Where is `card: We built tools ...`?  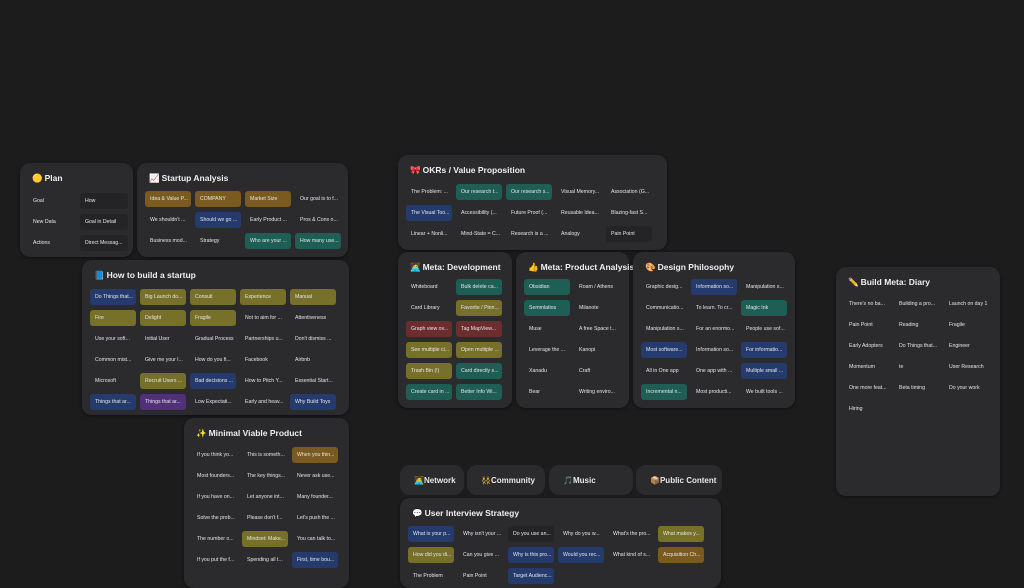 card: We built tools ... is located at coordinates (764, 392).